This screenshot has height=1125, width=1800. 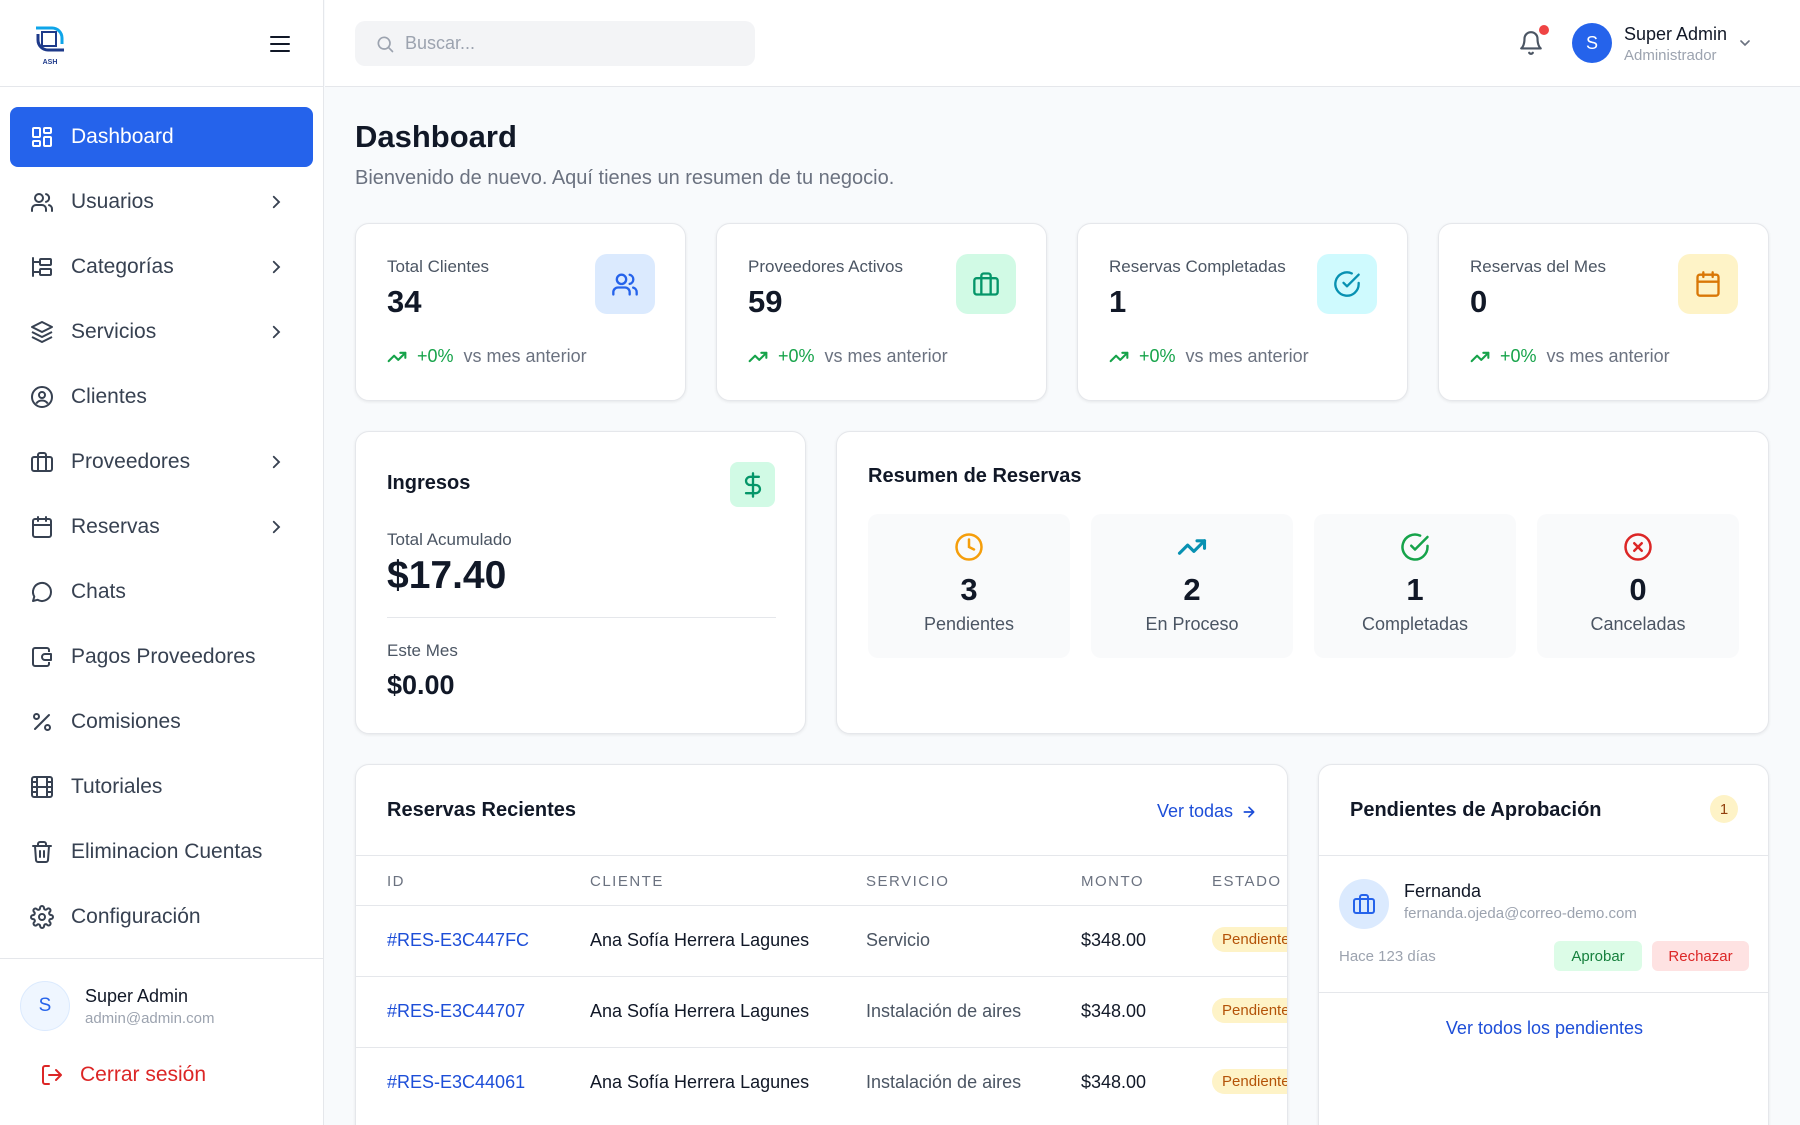 I want to click on sidebar-item-label: Comisiones, so click(x=126, y=721).